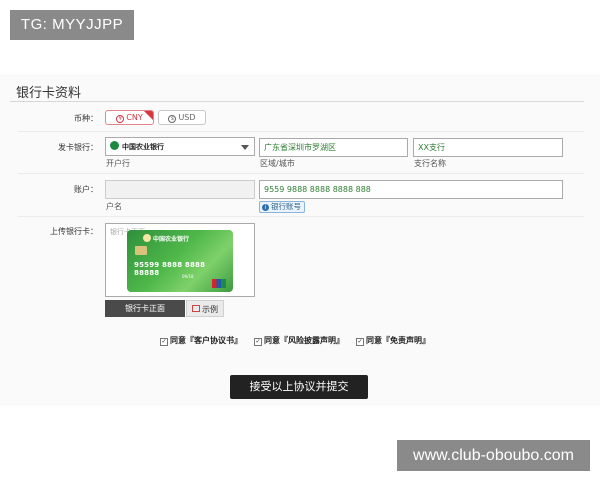 The width and height of the screenshot is (600, 480). I want to click on title-divider, so click(297, 101).